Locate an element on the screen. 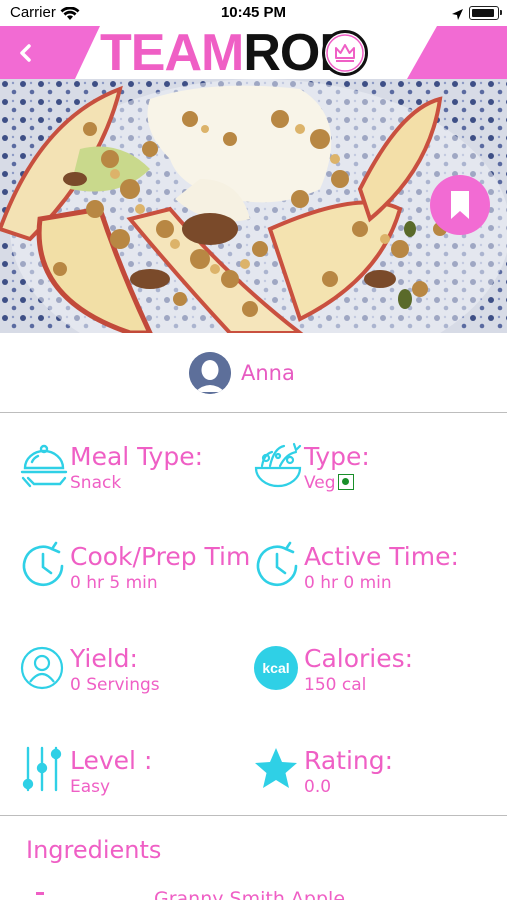 Image resolution: width=507 pixels, height=900 pixels. rating-label: Rating: is located at coordinates (349, 760).